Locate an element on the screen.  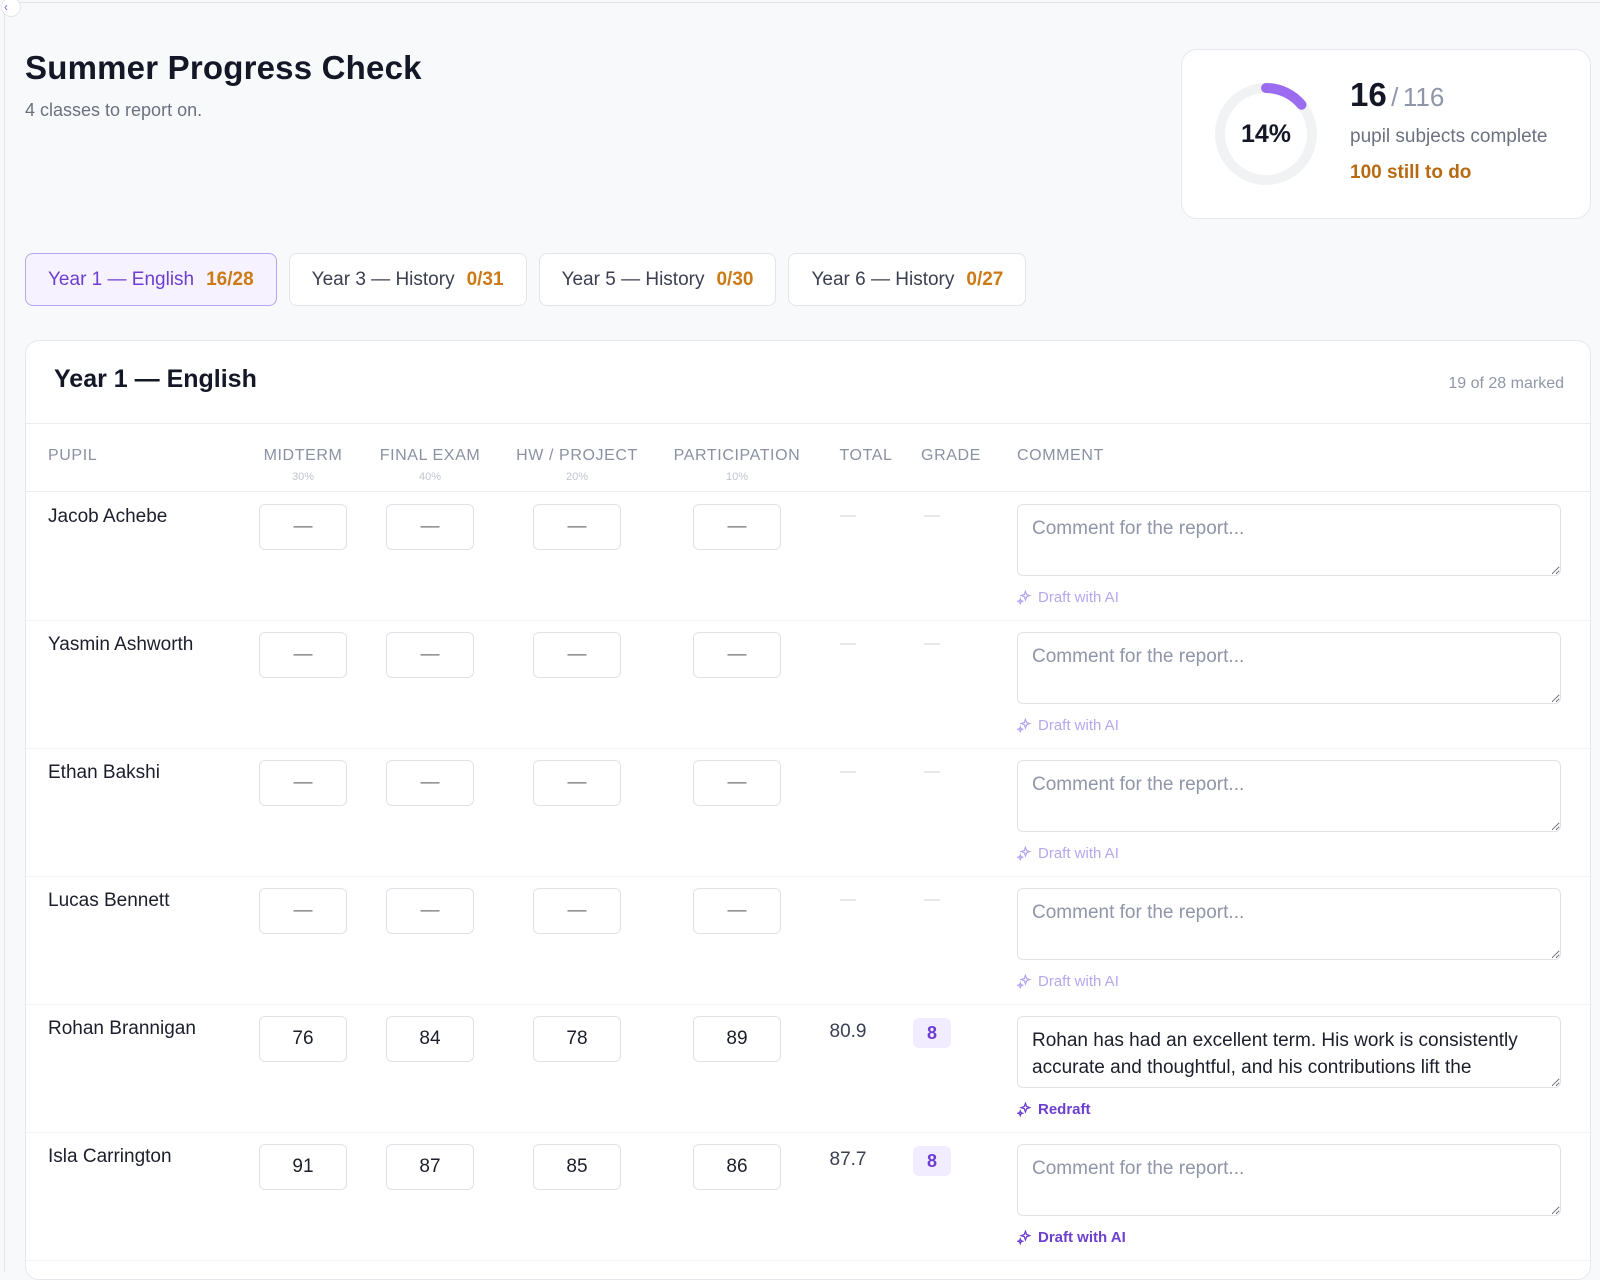
col-header-hw-project: HW / PROJECT is located at coordinates (577, 455).